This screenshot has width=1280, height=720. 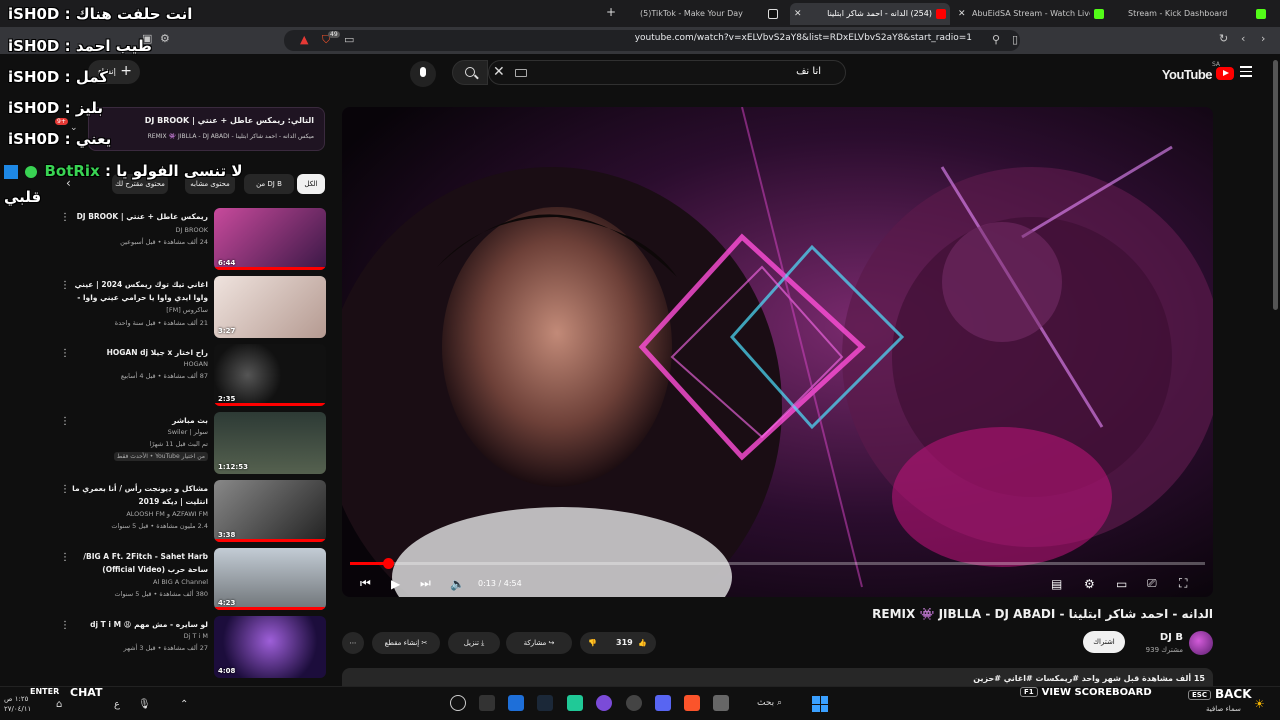 I want to click on related-channel: ساكروس [FM], so click(x=187, y=310).